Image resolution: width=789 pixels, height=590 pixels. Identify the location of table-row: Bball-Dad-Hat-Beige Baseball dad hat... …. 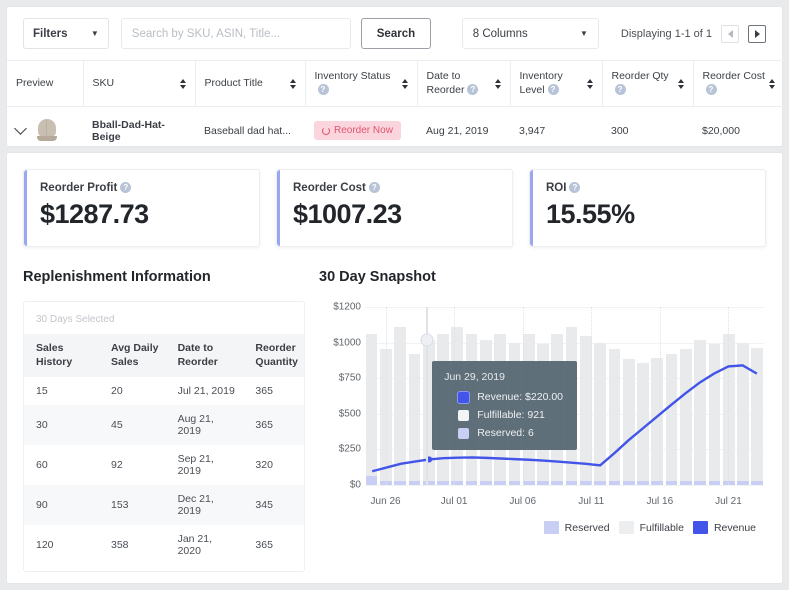
(395, 130).